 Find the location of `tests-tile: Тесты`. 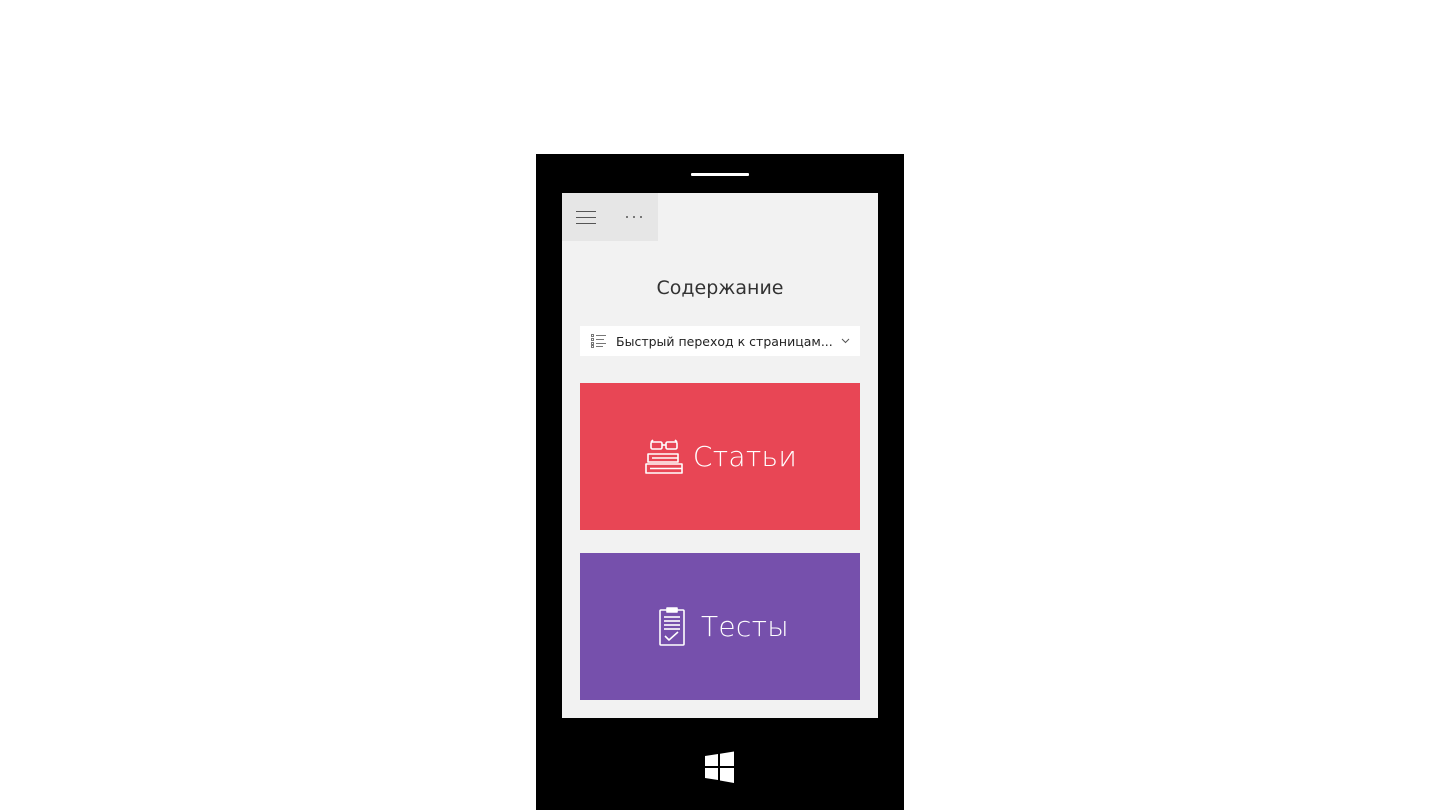

tests-tile: Тесты is located at coordinates (720, 626).